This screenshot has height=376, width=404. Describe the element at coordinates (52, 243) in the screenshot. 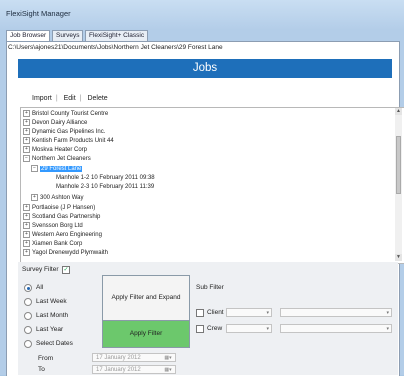

I see `tree-item: + Xiamen Bank Corp` at that location.